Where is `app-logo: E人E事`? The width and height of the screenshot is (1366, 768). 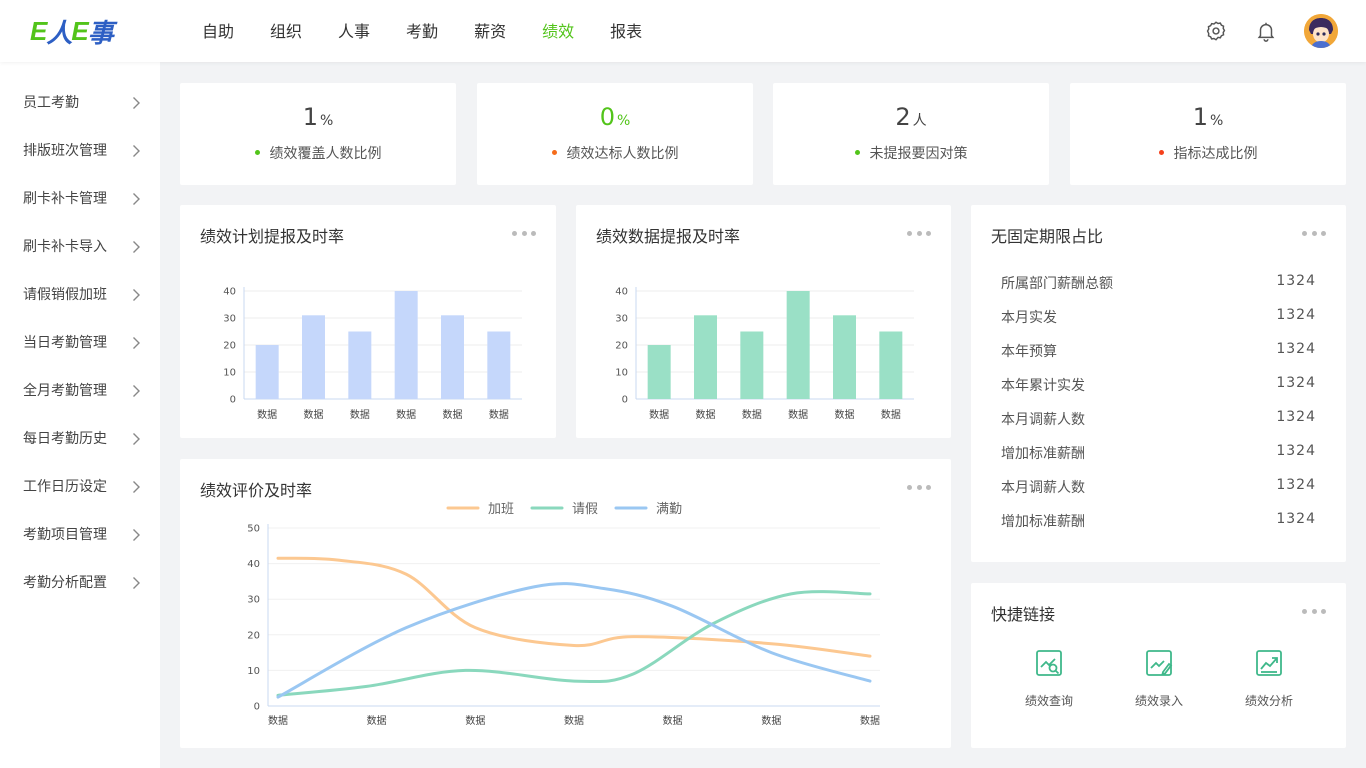 app-logo: E人E事 is located at coordinates (72, 31).